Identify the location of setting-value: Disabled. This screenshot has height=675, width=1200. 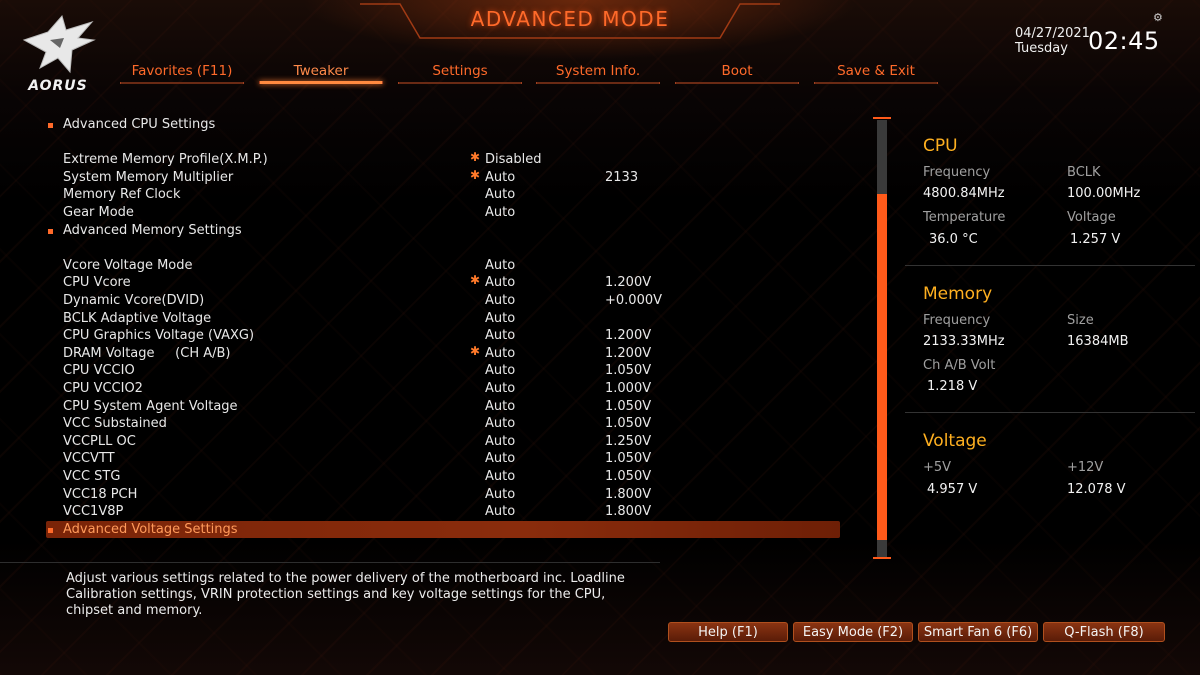
(513, 160).